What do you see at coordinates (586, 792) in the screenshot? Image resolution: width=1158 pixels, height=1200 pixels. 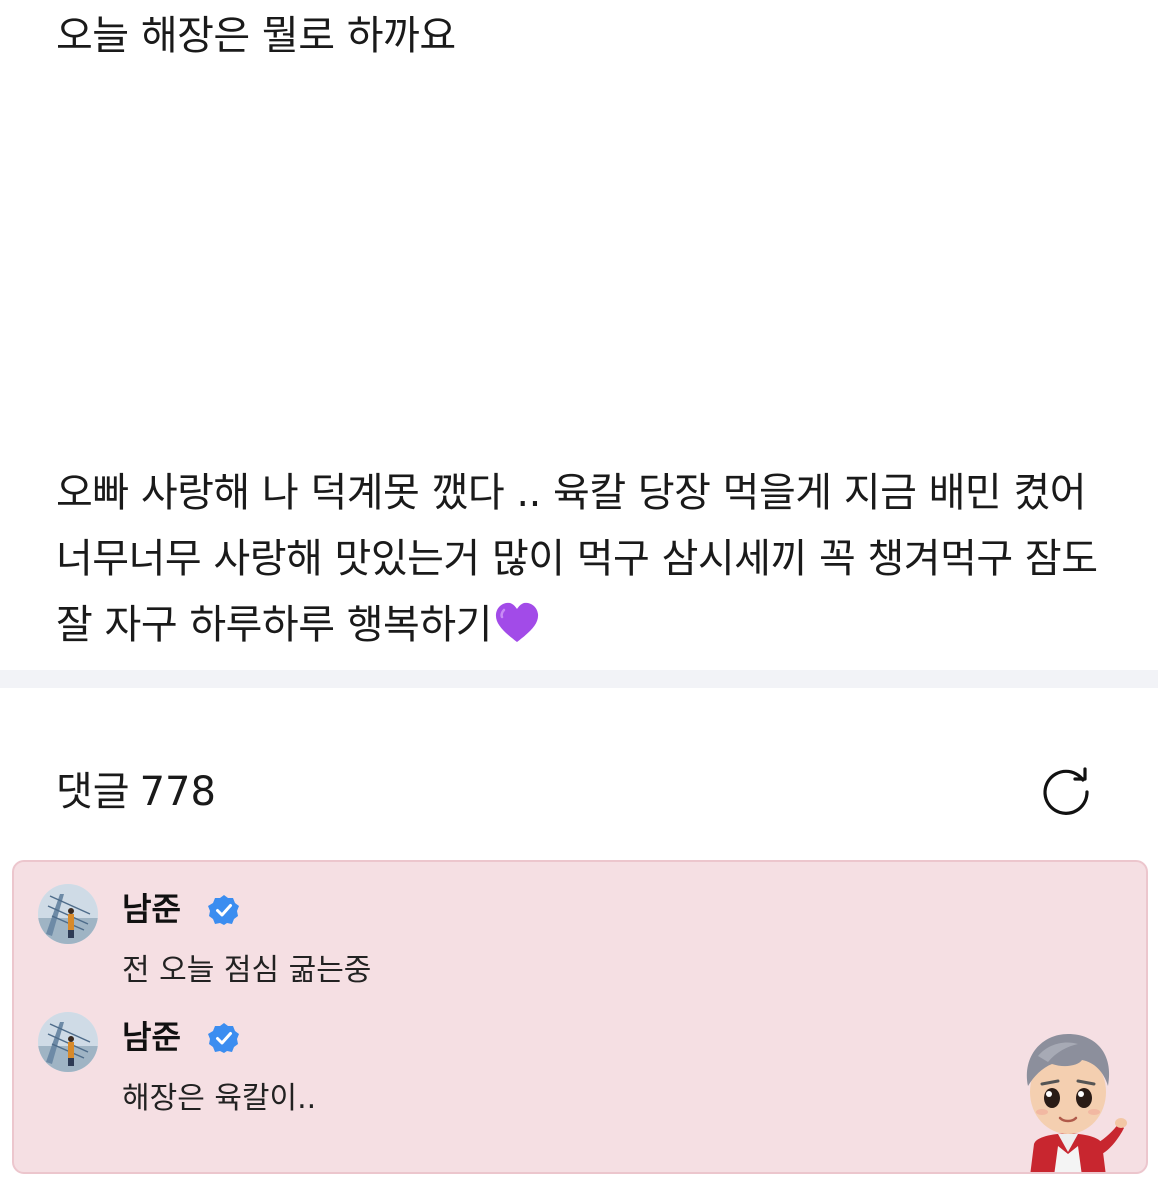 I see `comments-header: 댓글 778` at bounding box center [586, 792].